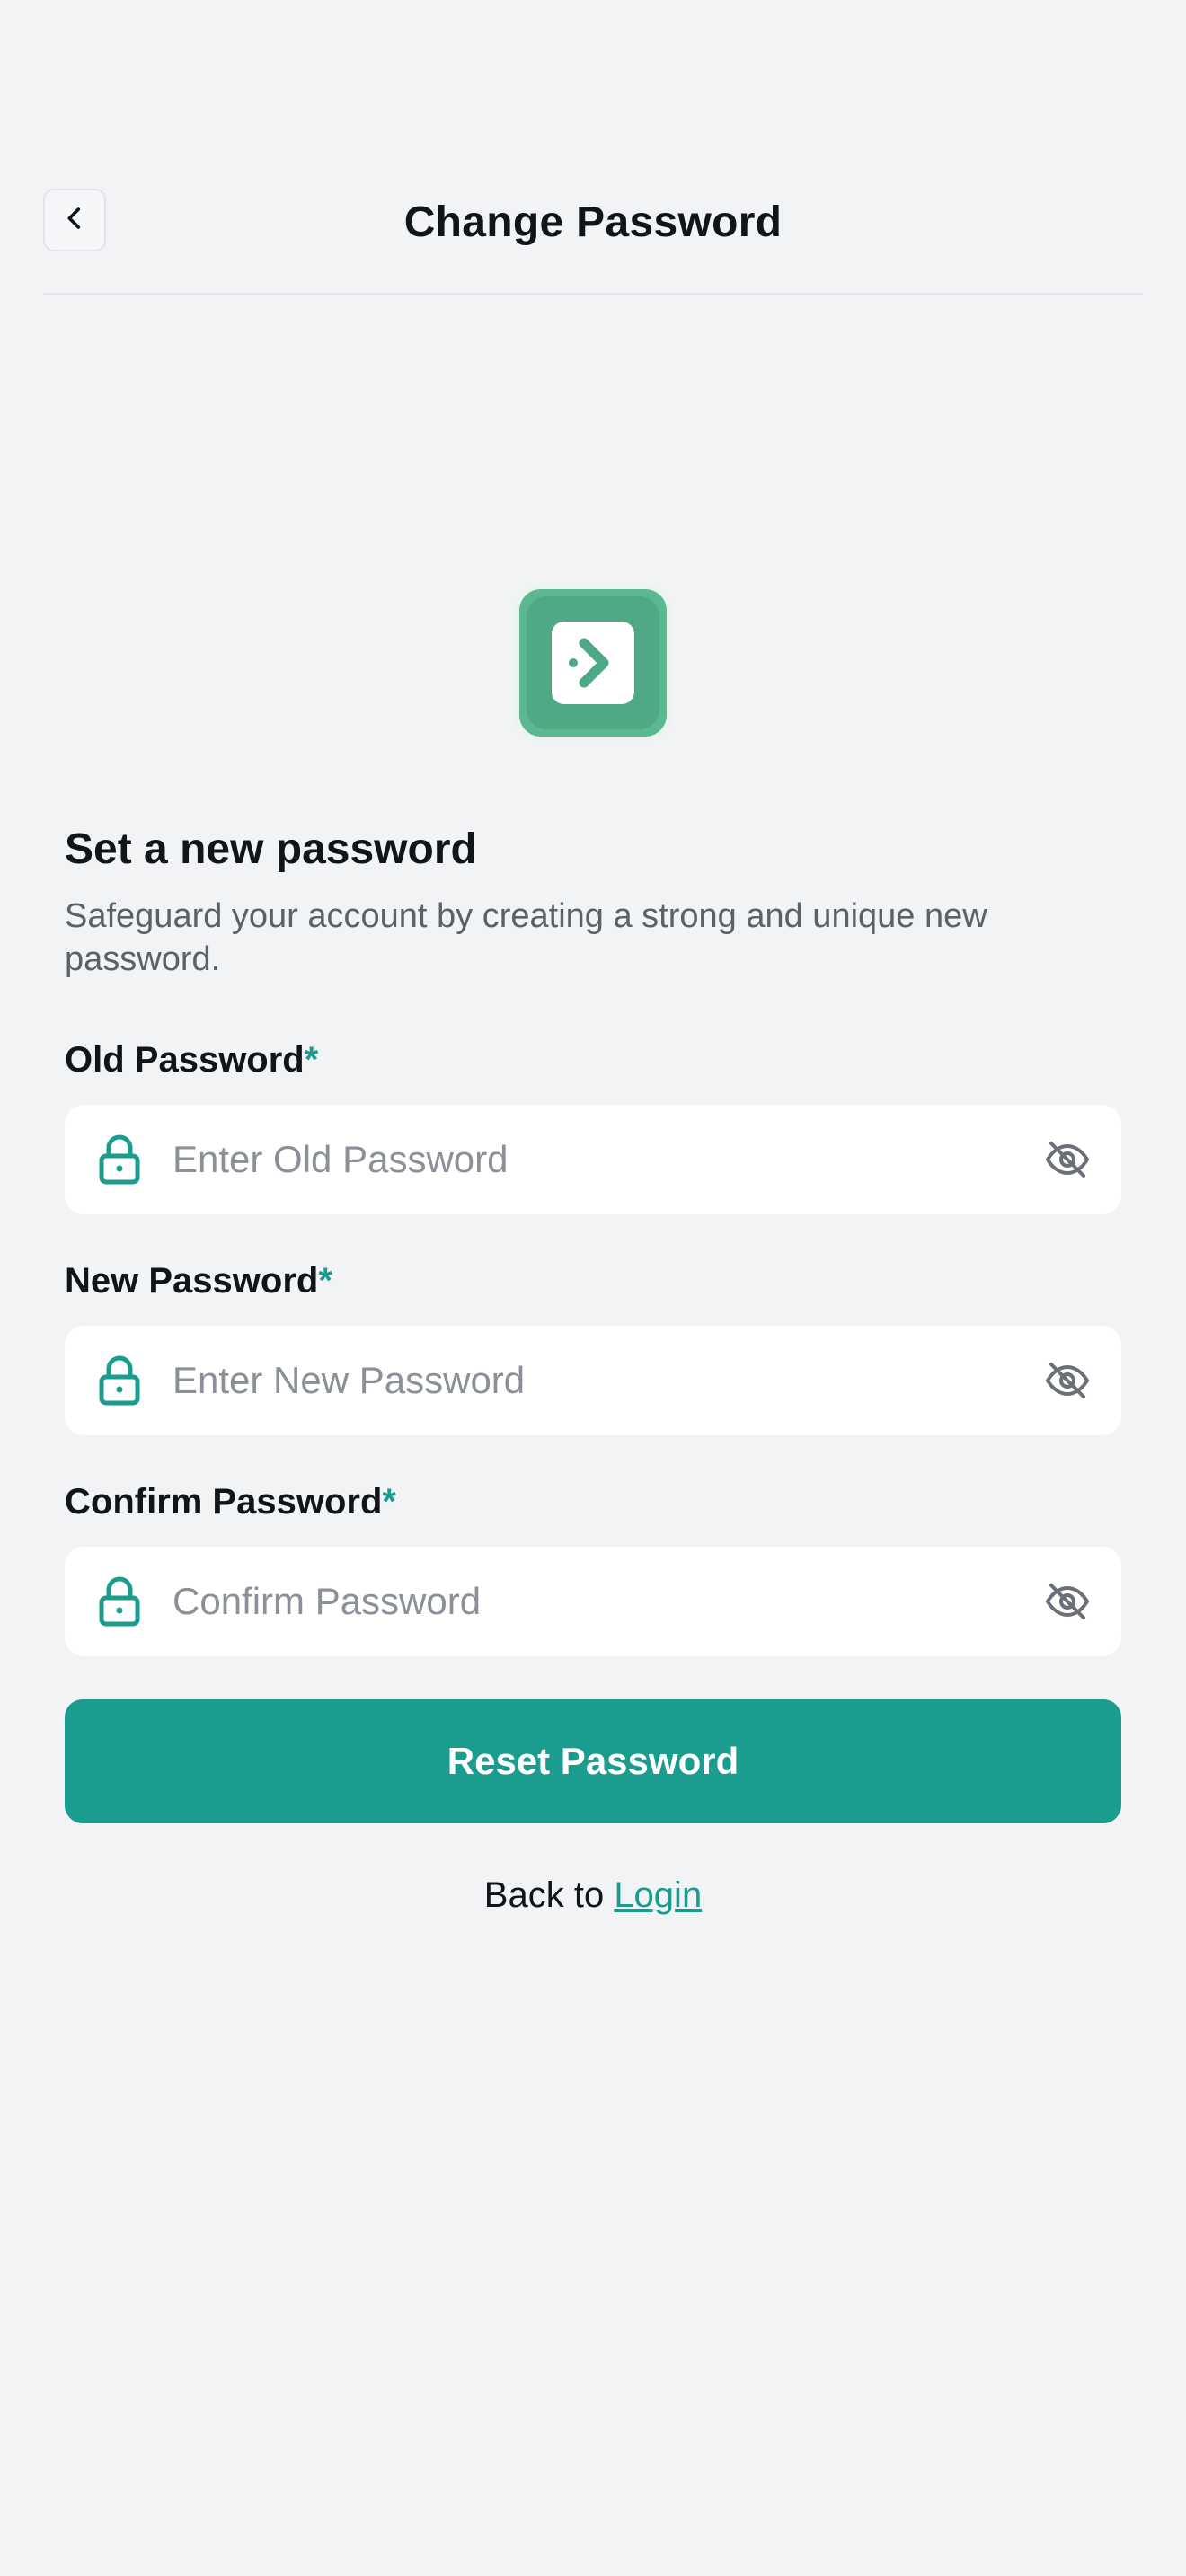 Image resolution: width=1186 pixels, height=2576 pixels. I want to click on old-password-label: Old Password*, so click(191, 1060).